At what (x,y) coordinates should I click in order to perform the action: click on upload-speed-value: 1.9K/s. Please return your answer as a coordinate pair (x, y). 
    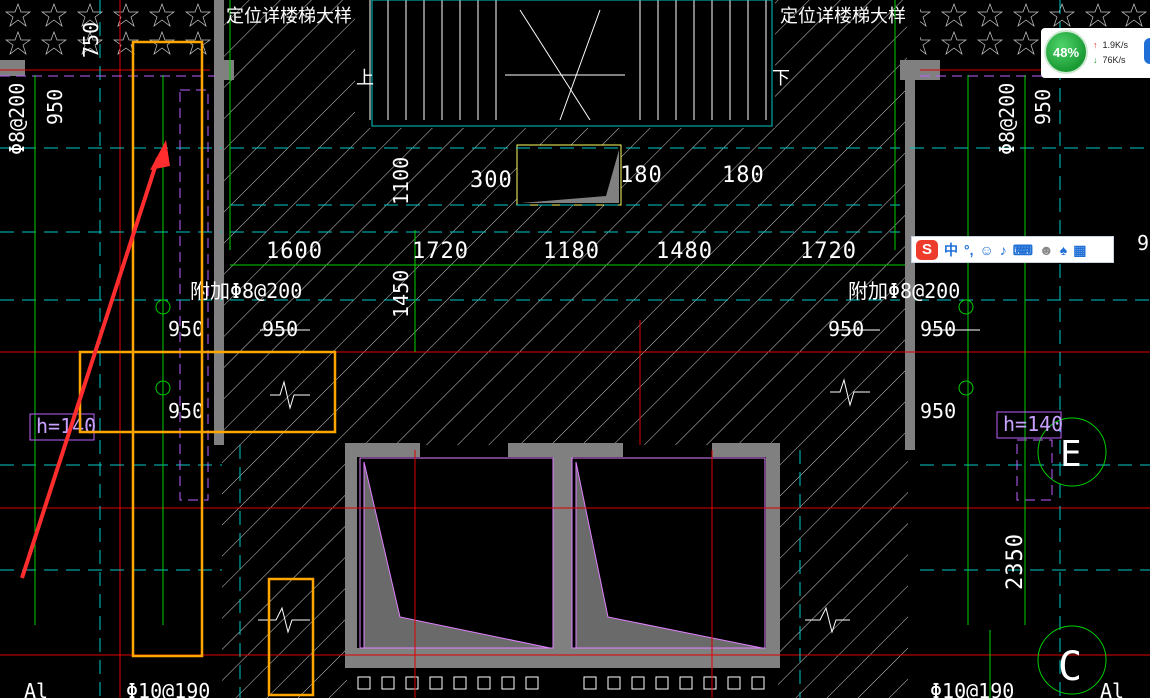
    Looking at the image, I should click on (1115, 45).